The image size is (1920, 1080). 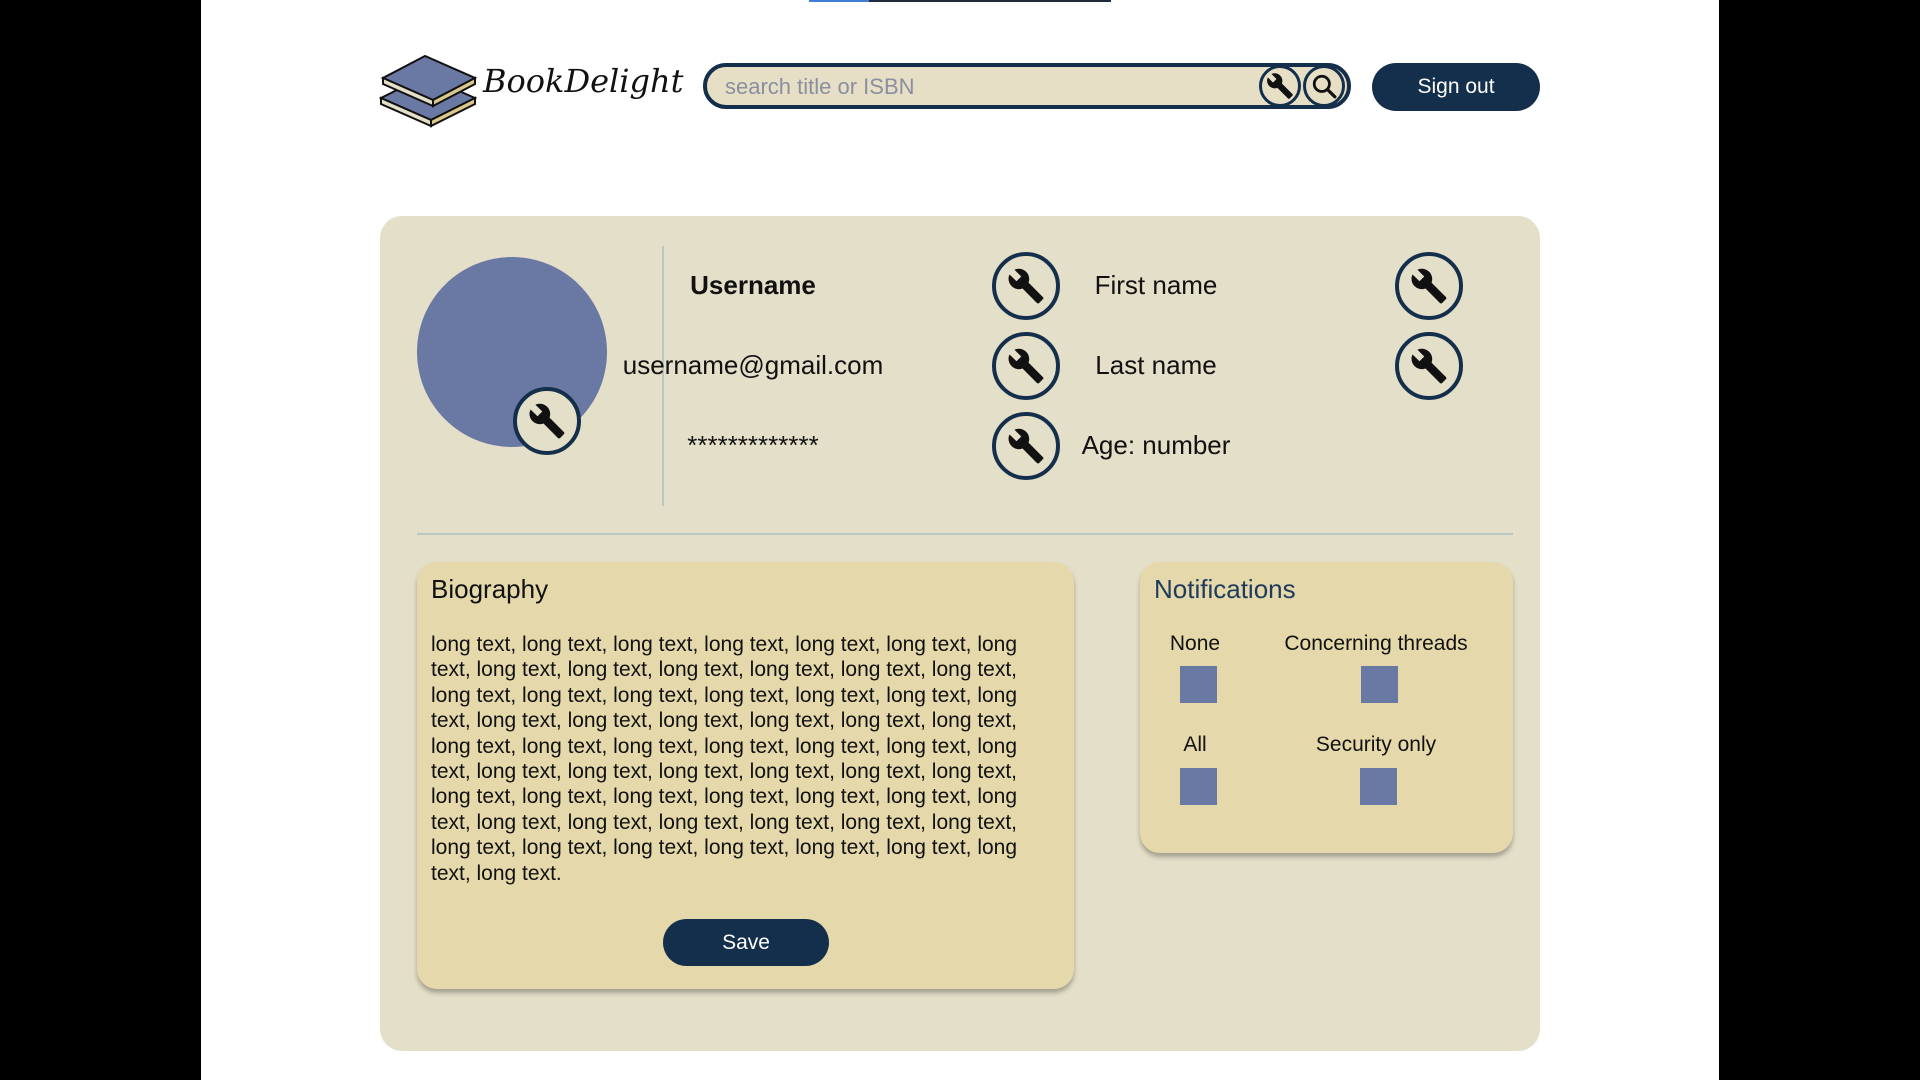 What do you see at coordinates (839, 1) in the screenshot?
I see `top-edge-accent` at bounding box center [839, 1].